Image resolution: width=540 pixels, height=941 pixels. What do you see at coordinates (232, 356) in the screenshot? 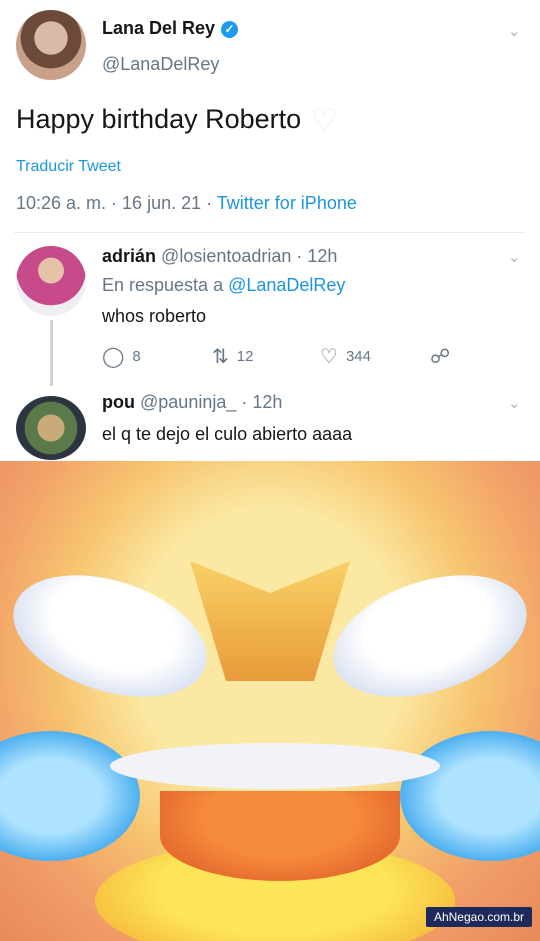
I see `retweet-action: ⇅ 12` at bounding box center [232, 356].